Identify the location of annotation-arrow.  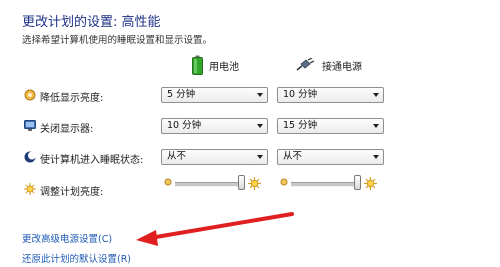
(215, 229).